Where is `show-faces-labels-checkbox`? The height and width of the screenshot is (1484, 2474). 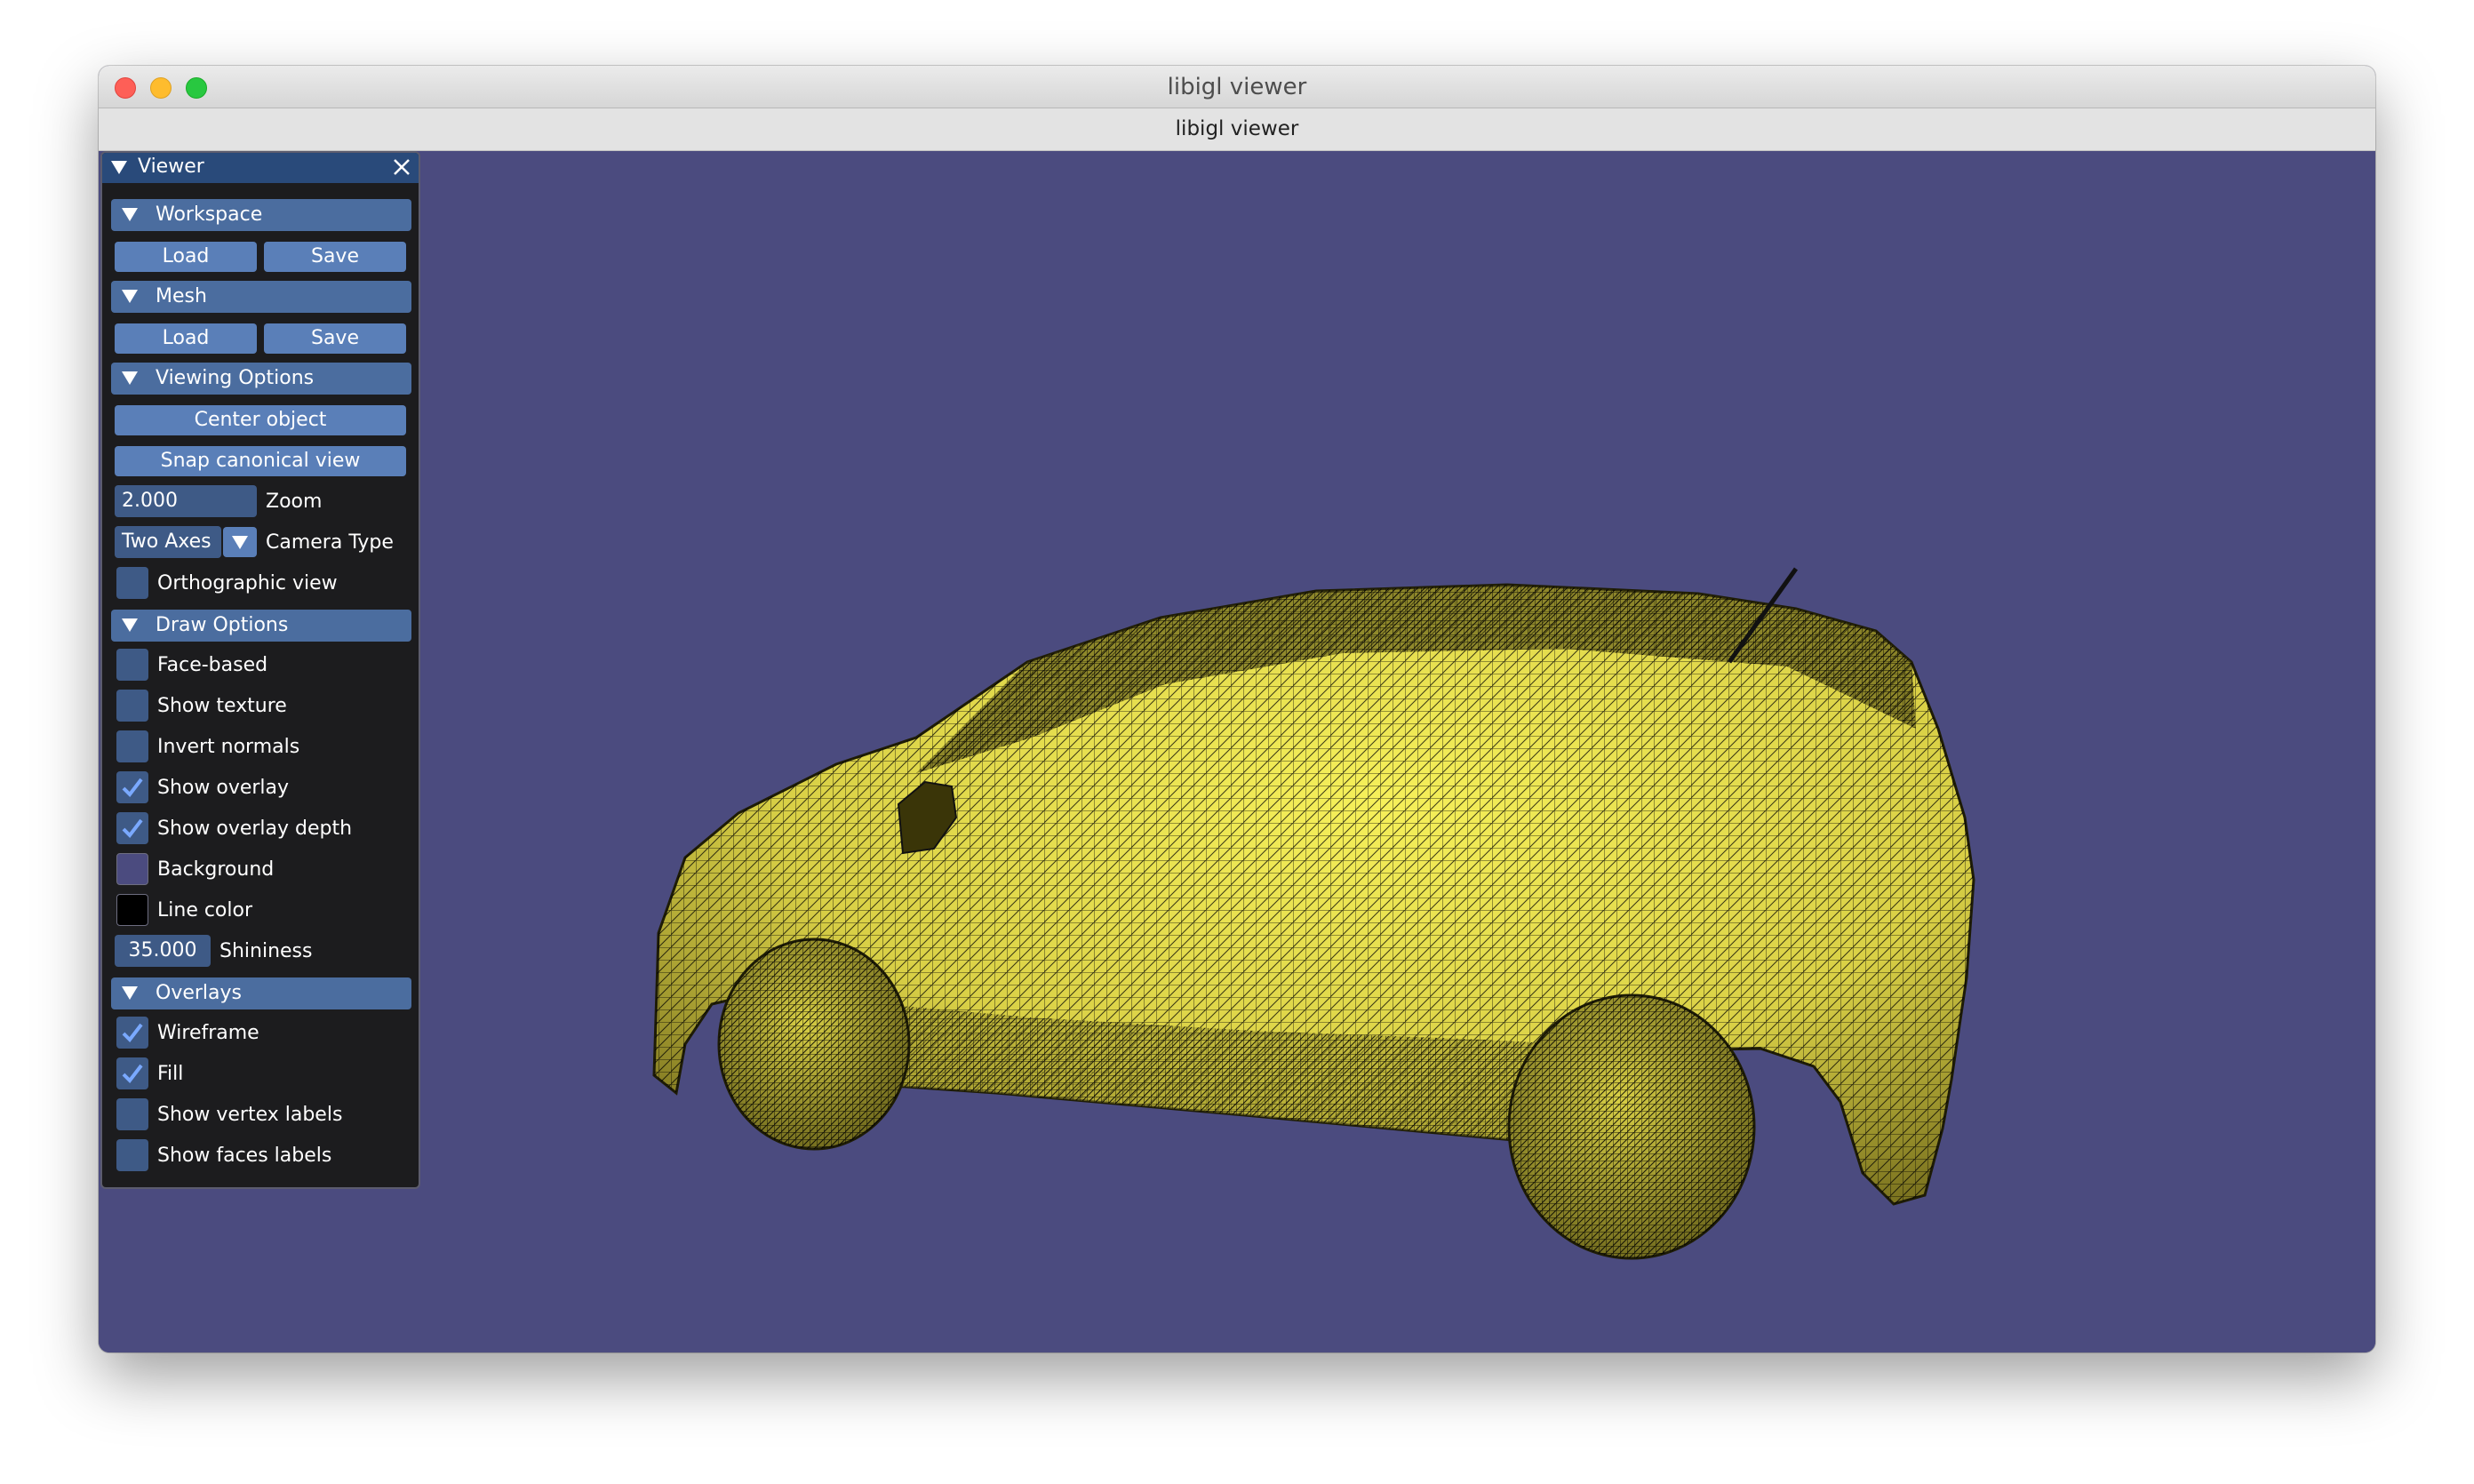
show-faces-labels-checkbox is located at coordinates (132, 1155).